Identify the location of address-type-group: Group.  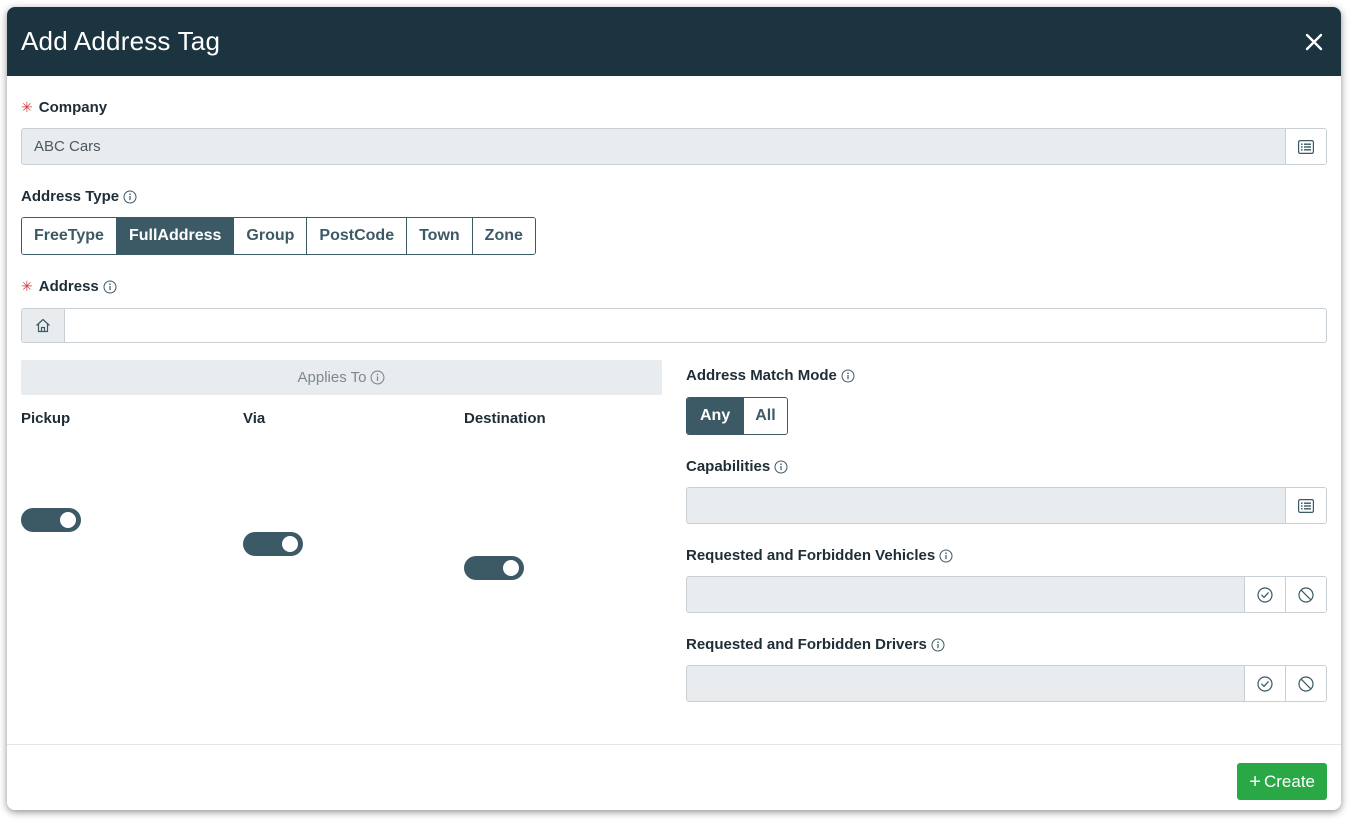
(271, 236).